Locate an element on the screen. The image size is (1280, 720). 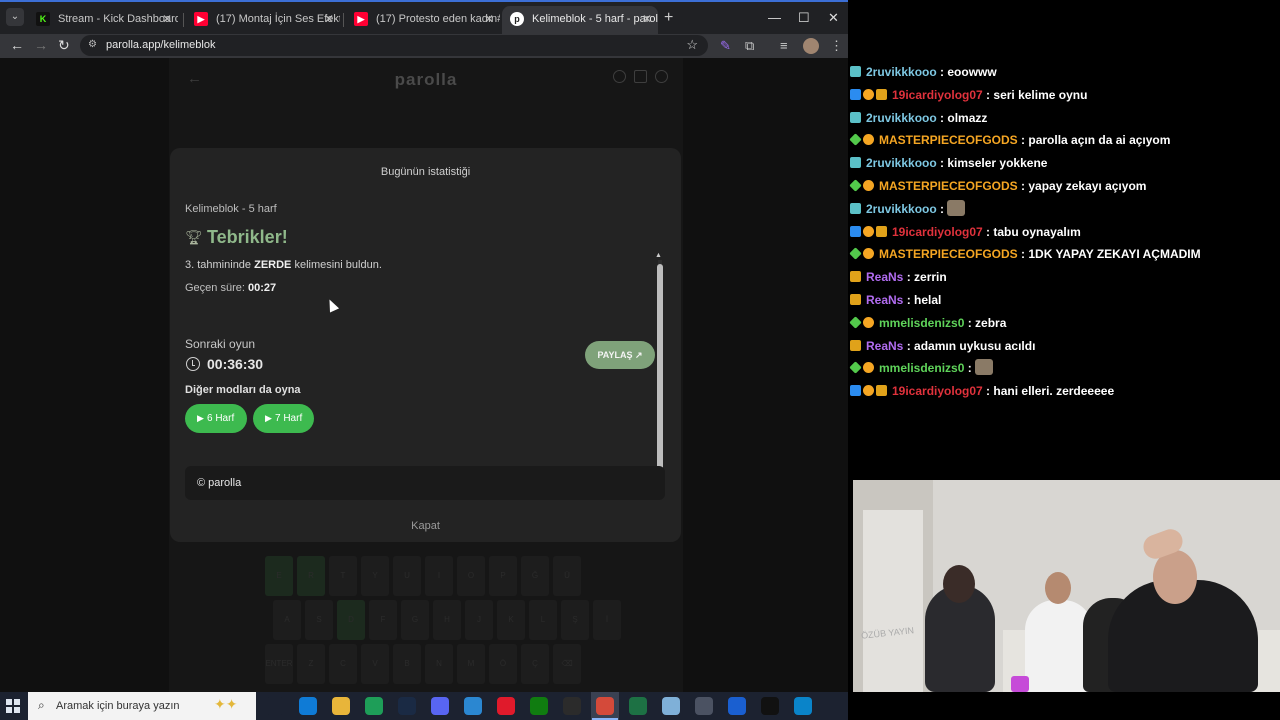
chrome-active-icon is located at coordinates (605, 708).